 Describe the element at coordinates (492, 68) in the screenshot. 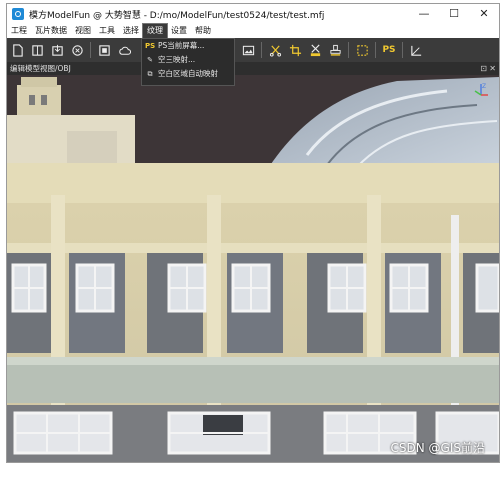

I see `panel-close-button: ✕` at that location.